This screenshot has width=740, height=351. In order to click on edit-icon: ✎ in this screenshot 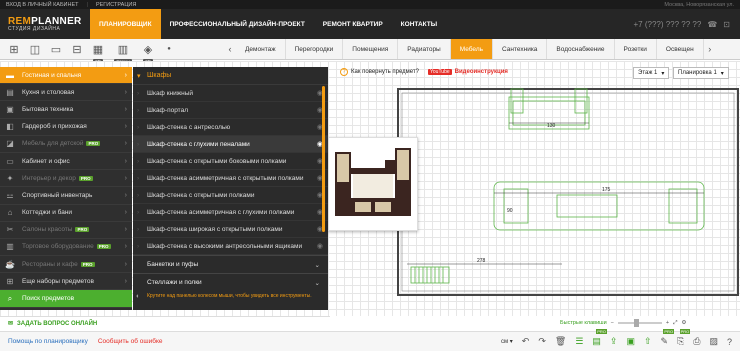, I will do `click(667, 338)`.